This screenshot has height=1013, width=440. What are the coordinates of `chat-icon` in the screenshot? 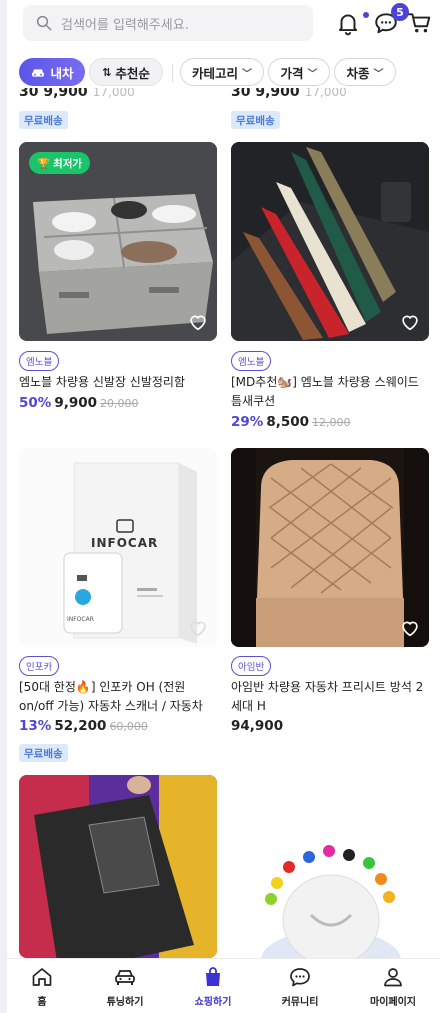 It's located at (300, 977).